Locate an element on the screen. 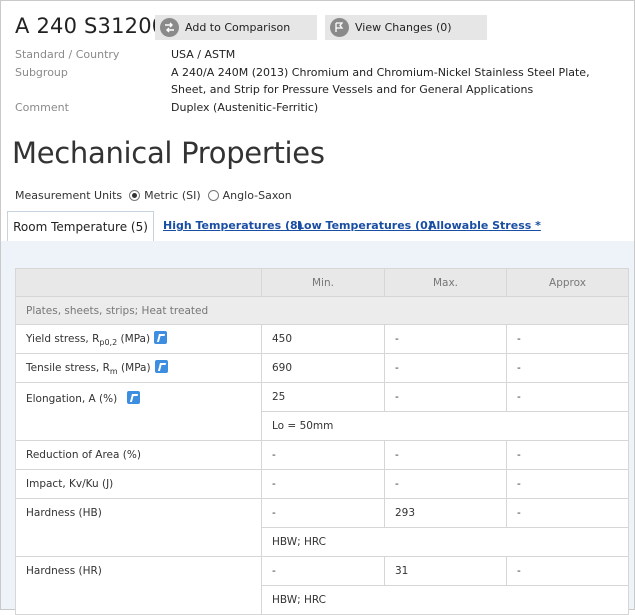 Image resolution: width=635 pixels, height=615 pixels. property-name-subscript: m is located at coordinates (113, 372).